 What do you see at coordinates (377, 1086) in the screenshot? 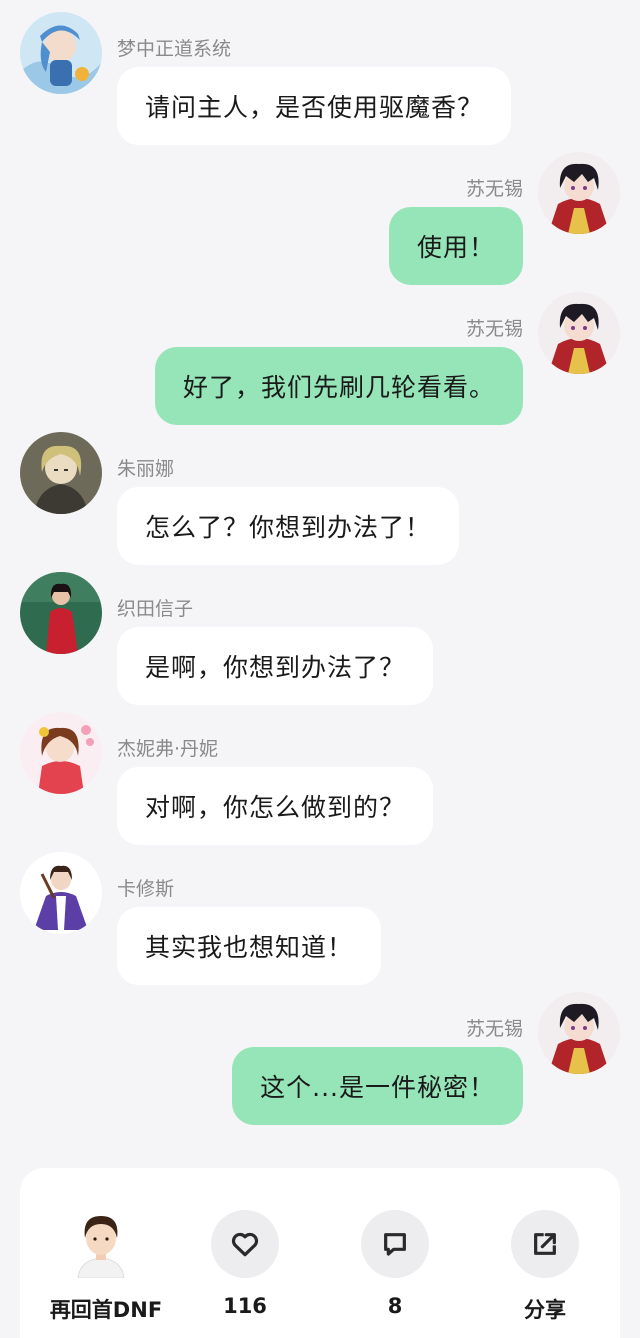
I see `message-bubble: 这个...是一件秘密！` at bounding box center [377, 1086].